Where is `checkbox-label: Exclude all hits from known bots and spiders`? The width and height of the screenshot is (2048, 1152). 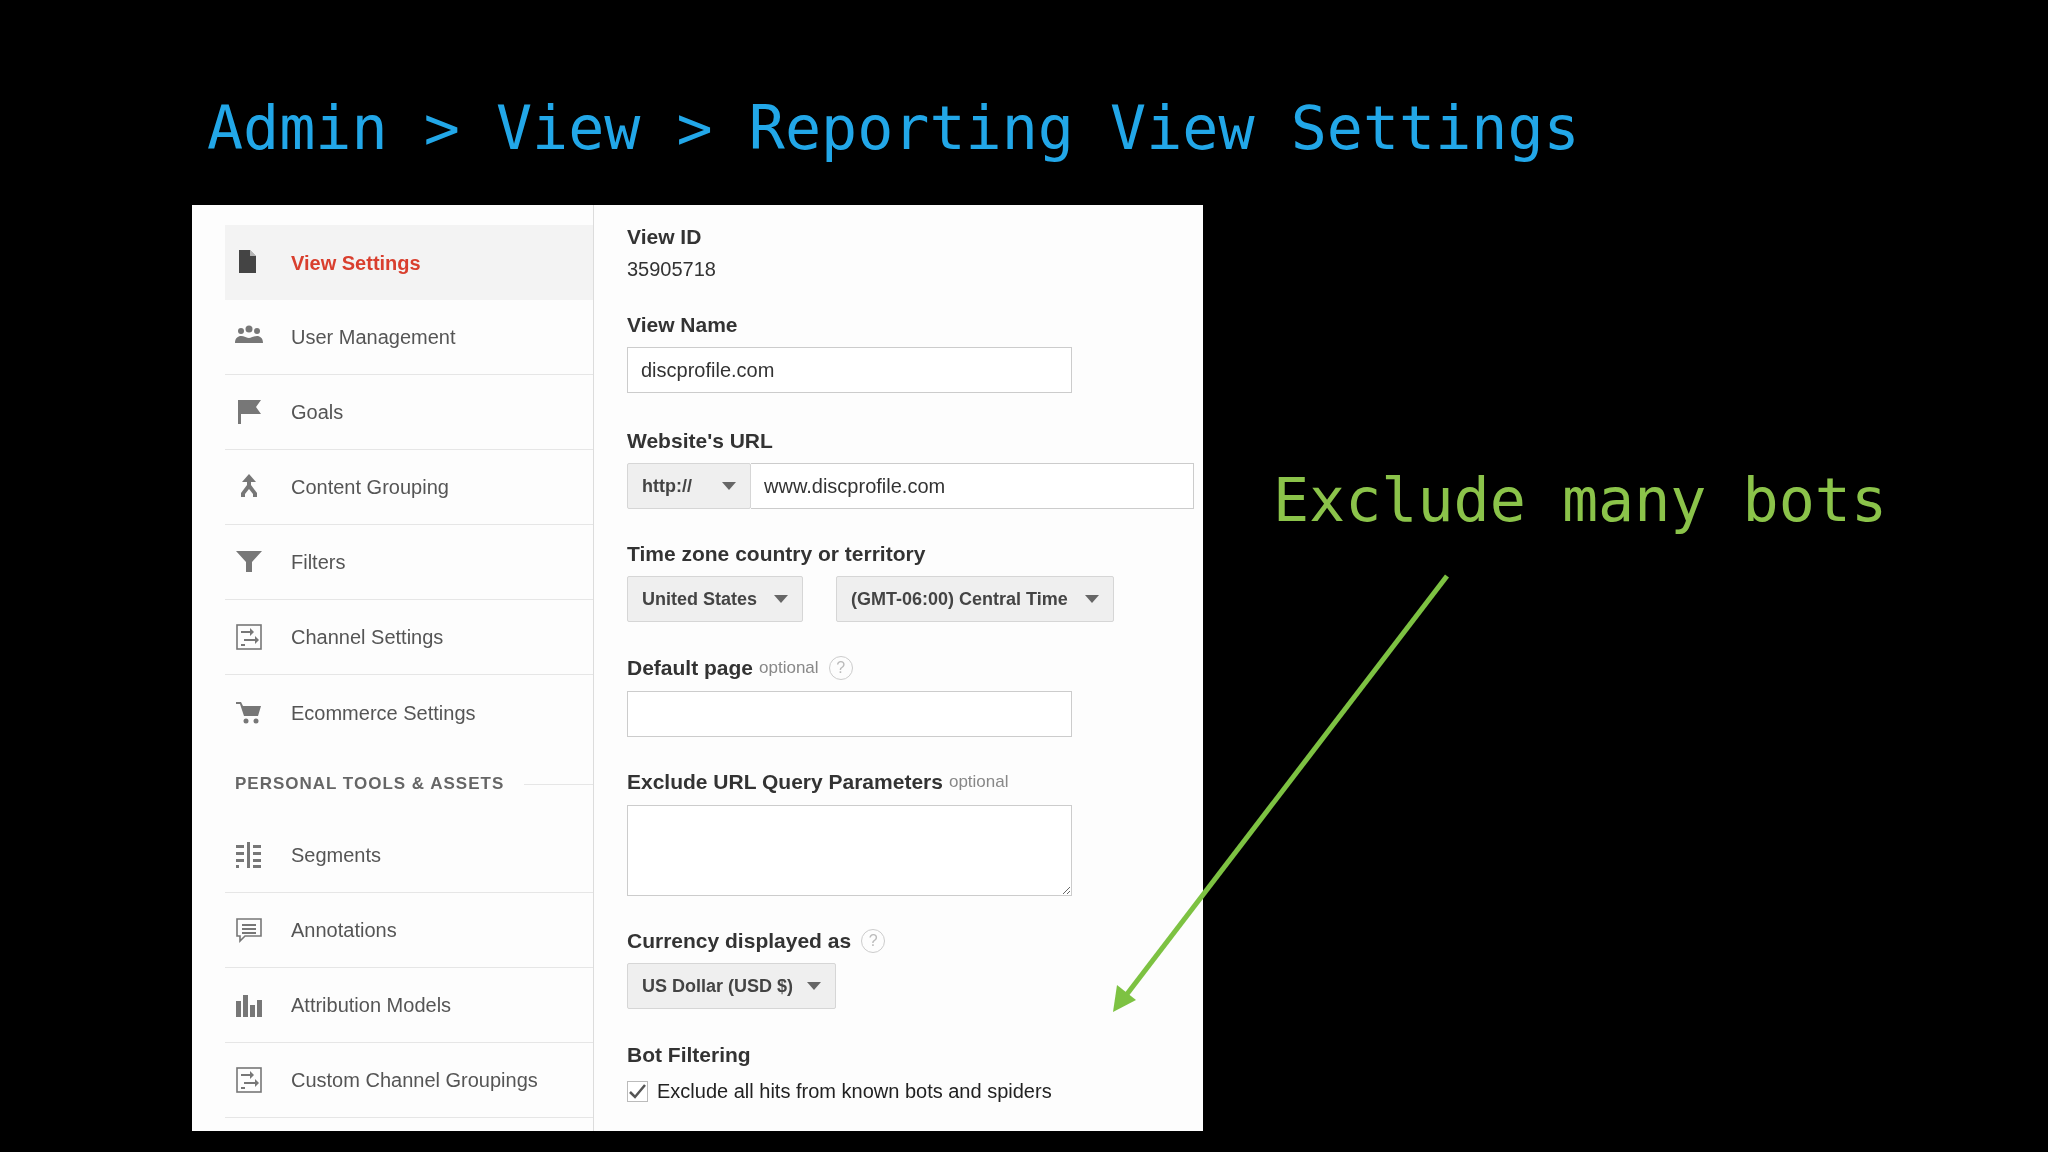
checkbox-label: Exclude all hits from known bots and spiders is located at coordinates (854, 1091).